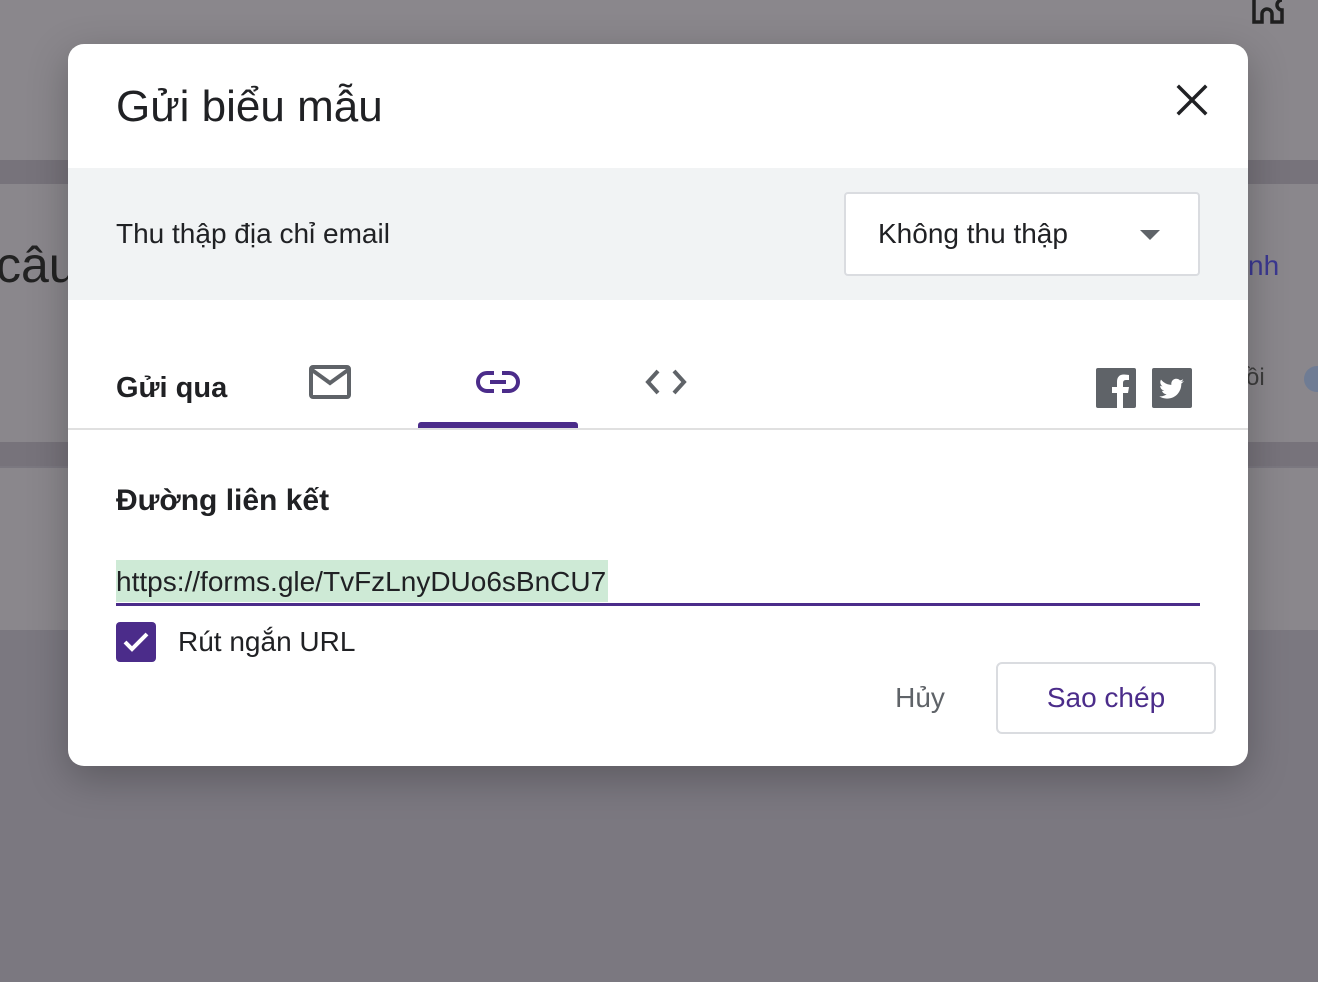 The image size is (1318, 982). I want to click on twitter-icon, so click(1172, 388).